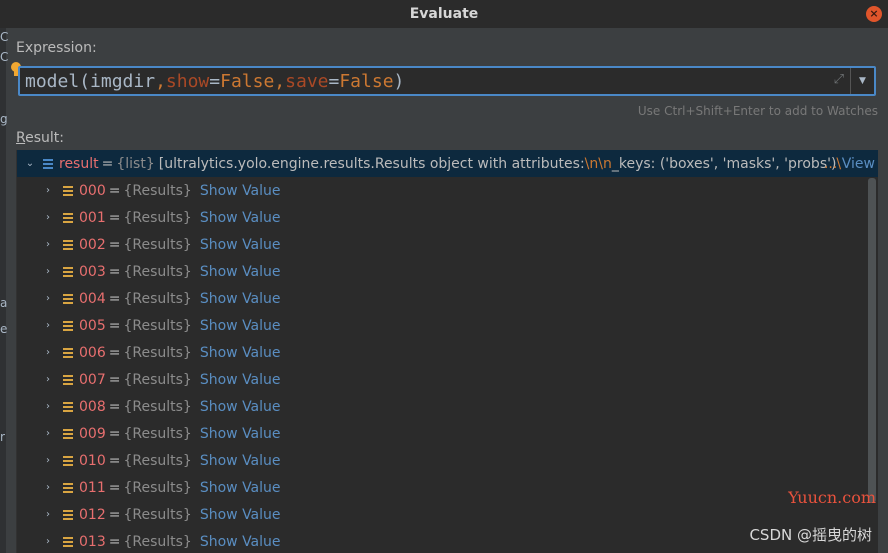 This screenshot has width=888, height=553. What do you see at coordinates (447, 433) in the screenshot?
I see `tree-row: › 009 = {Results} Show Value` at bounding box center [447, 433].